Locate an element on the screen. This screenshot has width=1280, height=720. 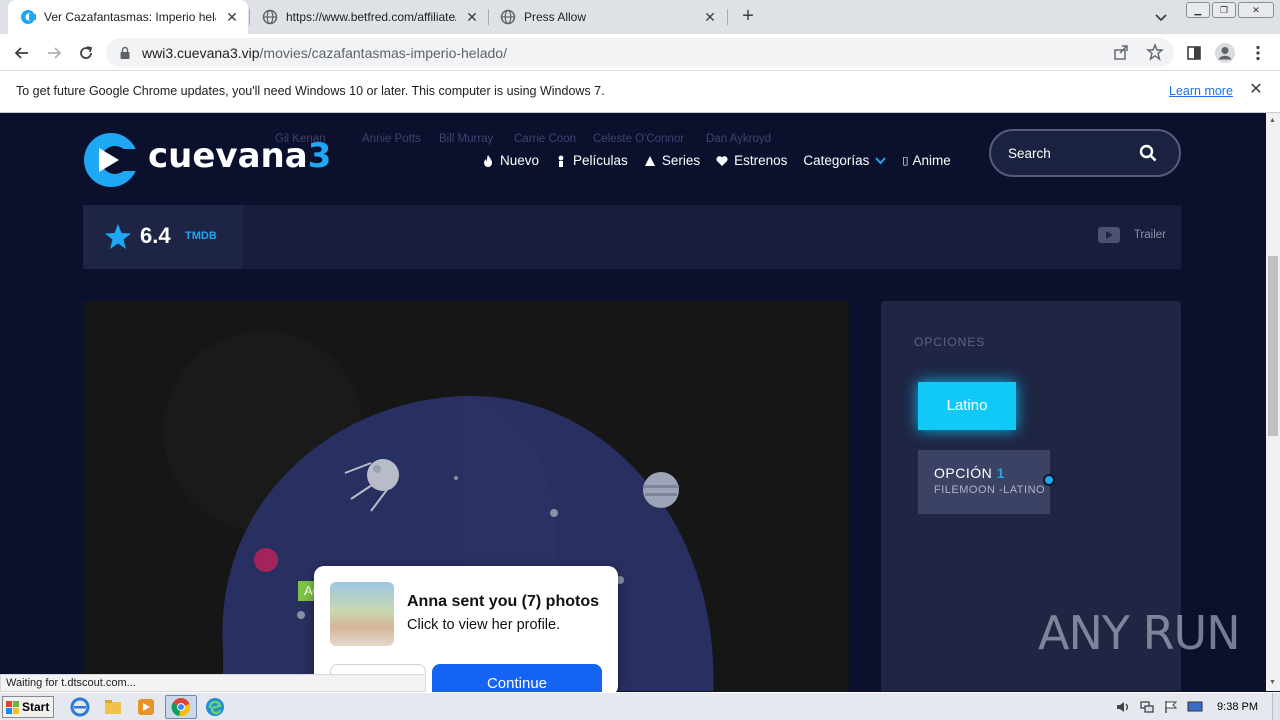
trailer-button: Trailer is located at coordinates (1131, 235).